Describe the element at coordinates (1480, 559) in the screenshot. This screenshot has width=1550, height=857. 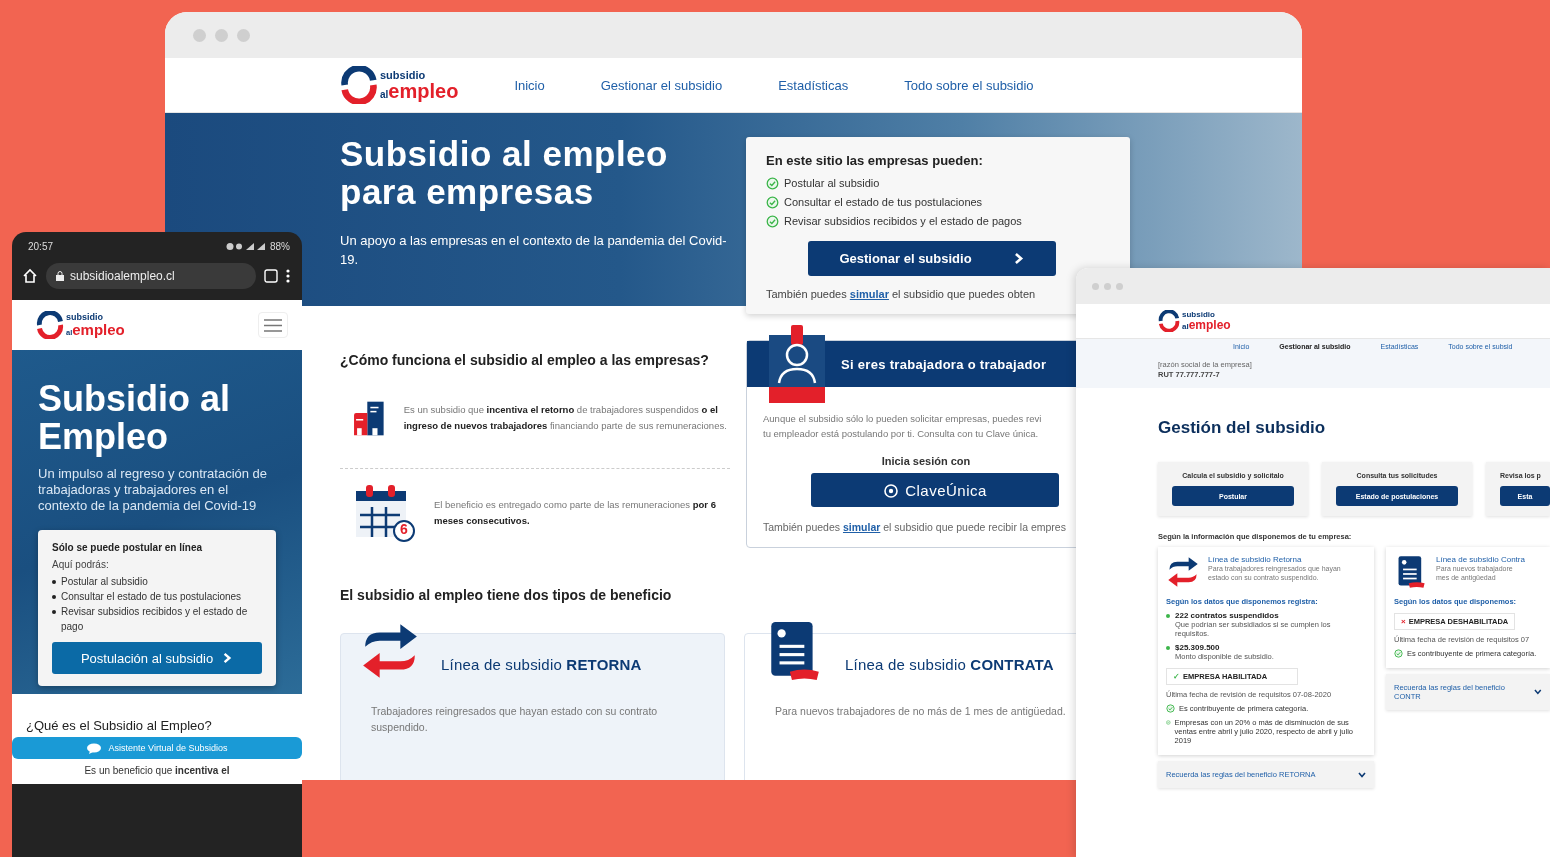
I see `card-title: Línea de subsidio Contra` at that location.